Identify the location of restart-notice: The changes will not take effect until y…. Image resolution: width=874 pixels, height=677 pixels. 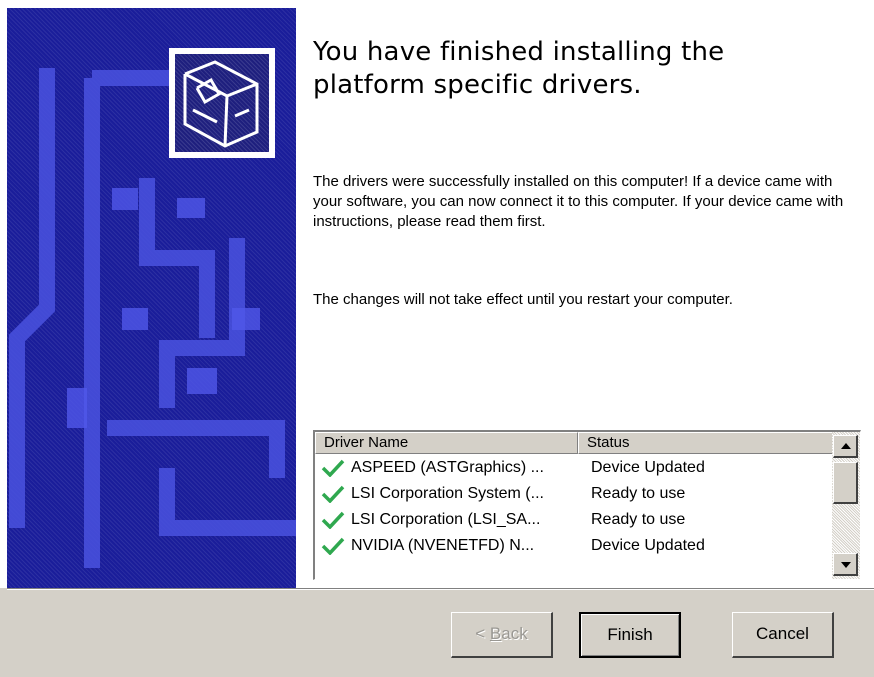
(523, 299).